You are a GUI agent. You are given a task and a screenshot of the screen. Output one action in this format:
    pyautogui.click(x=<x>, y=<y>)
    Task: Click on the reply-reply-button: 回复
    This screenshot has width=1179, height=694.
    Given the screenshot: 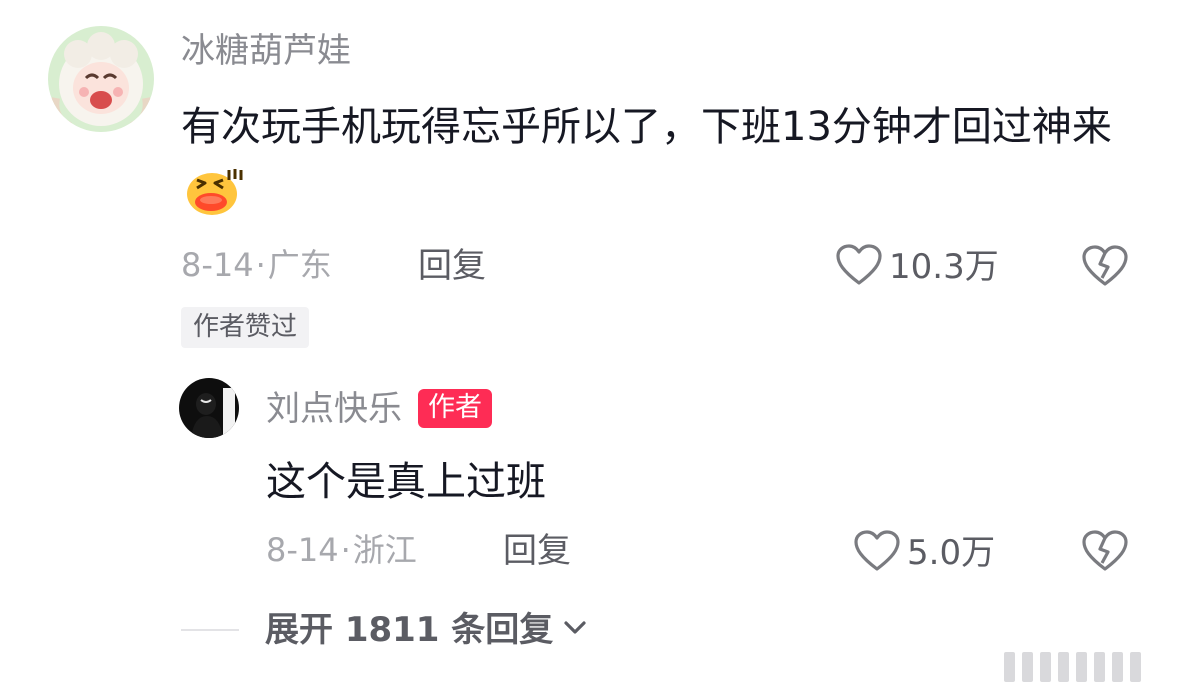 What is the action you would take?
    pyautogui.click(x=537, y=551)
    